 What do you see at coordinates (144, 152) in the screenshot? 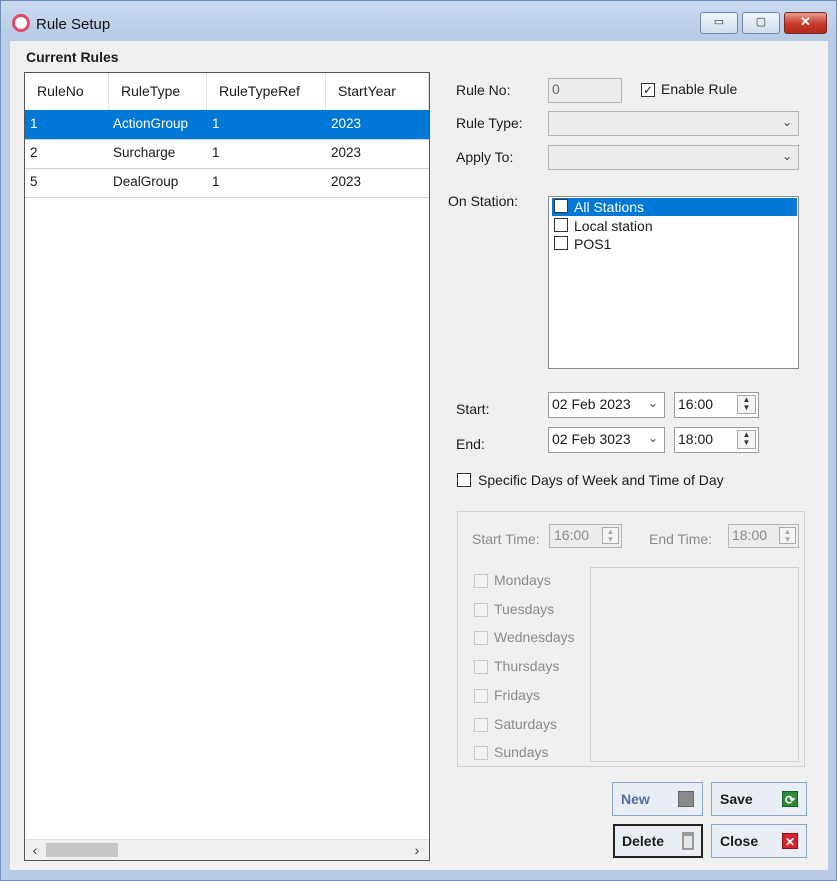
I see `table-cell: Surcharge` at bounding box center [144, 152].